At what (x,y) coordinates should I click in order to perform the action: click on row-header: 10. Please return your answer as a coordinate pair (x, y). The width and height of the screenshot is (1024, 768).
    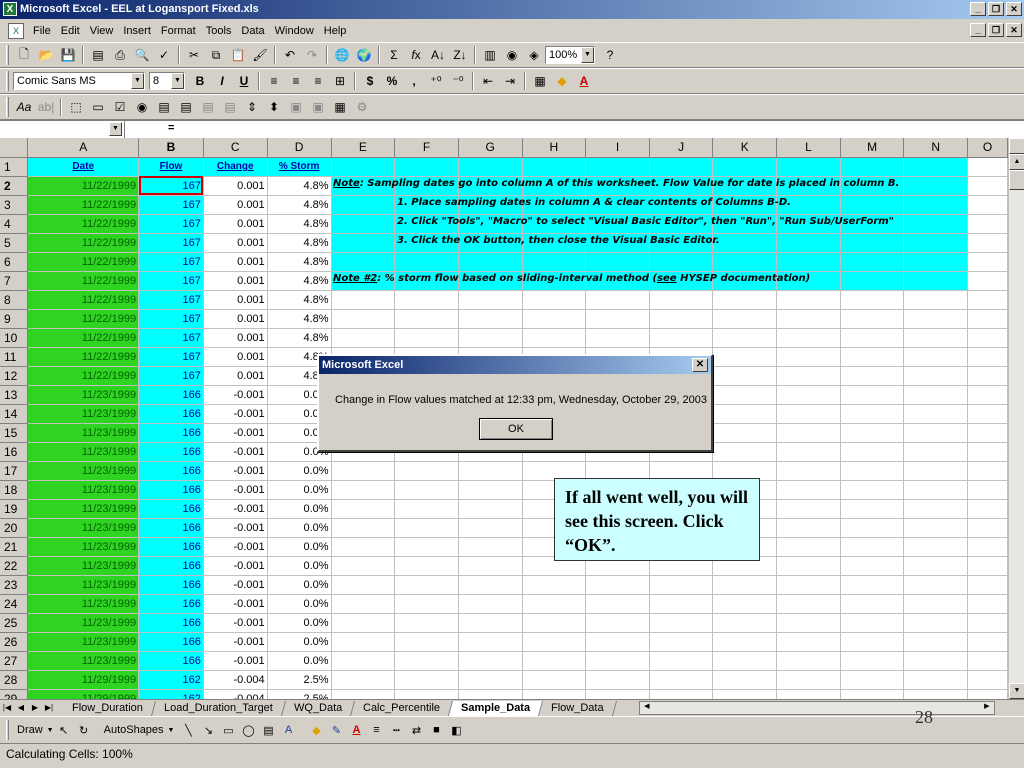
    Looking at the image, I should click on (14, 338).